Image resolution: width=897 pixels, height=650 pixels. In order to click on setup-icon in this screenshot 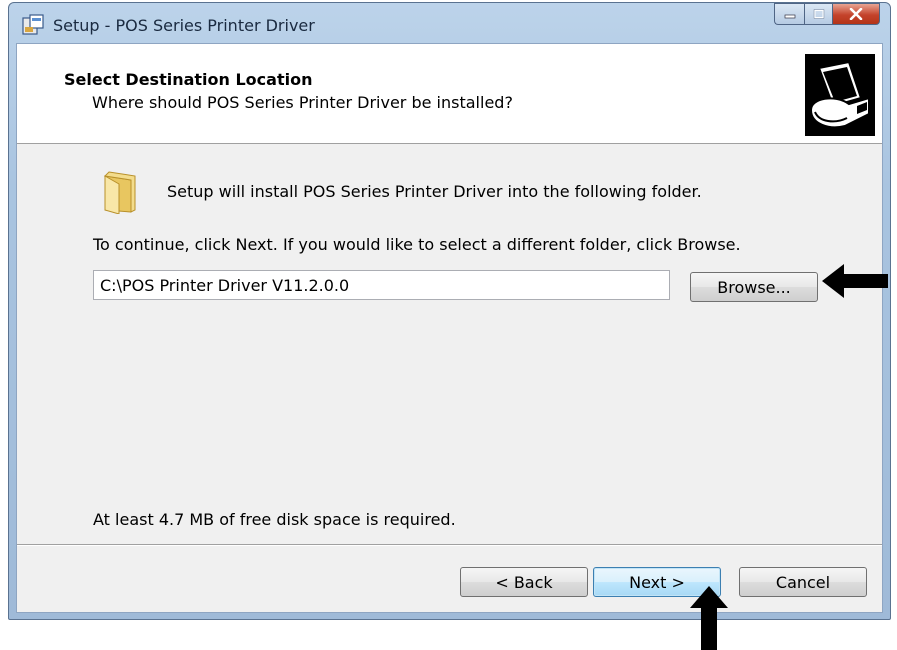, I will do `click(33, 24)`.